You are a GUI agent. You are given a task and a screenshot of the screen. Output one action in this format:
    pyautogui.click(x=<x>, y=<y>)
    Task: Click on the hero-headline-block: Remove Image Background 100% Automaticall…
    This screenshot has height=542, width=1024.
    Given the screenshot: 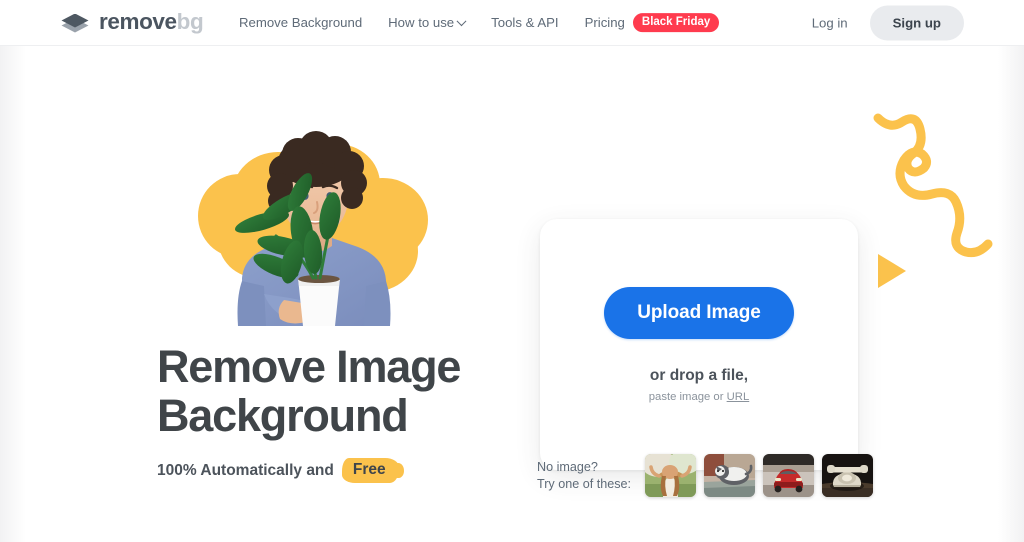 What is the action you would take?
    pyautogui.click(x=337, y=413)
    